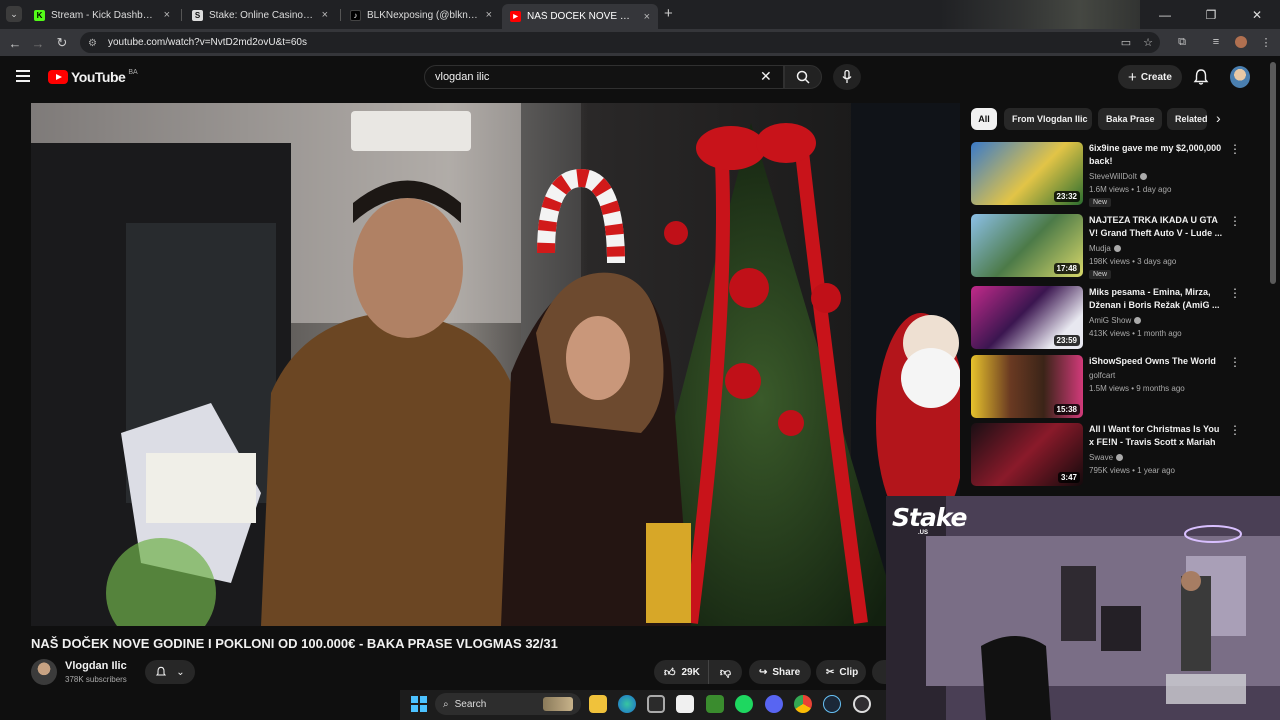 The width and height of the screenshot is (1280, 720). I want to click on video-thumbnail: 17:48, so click(1027, 245).